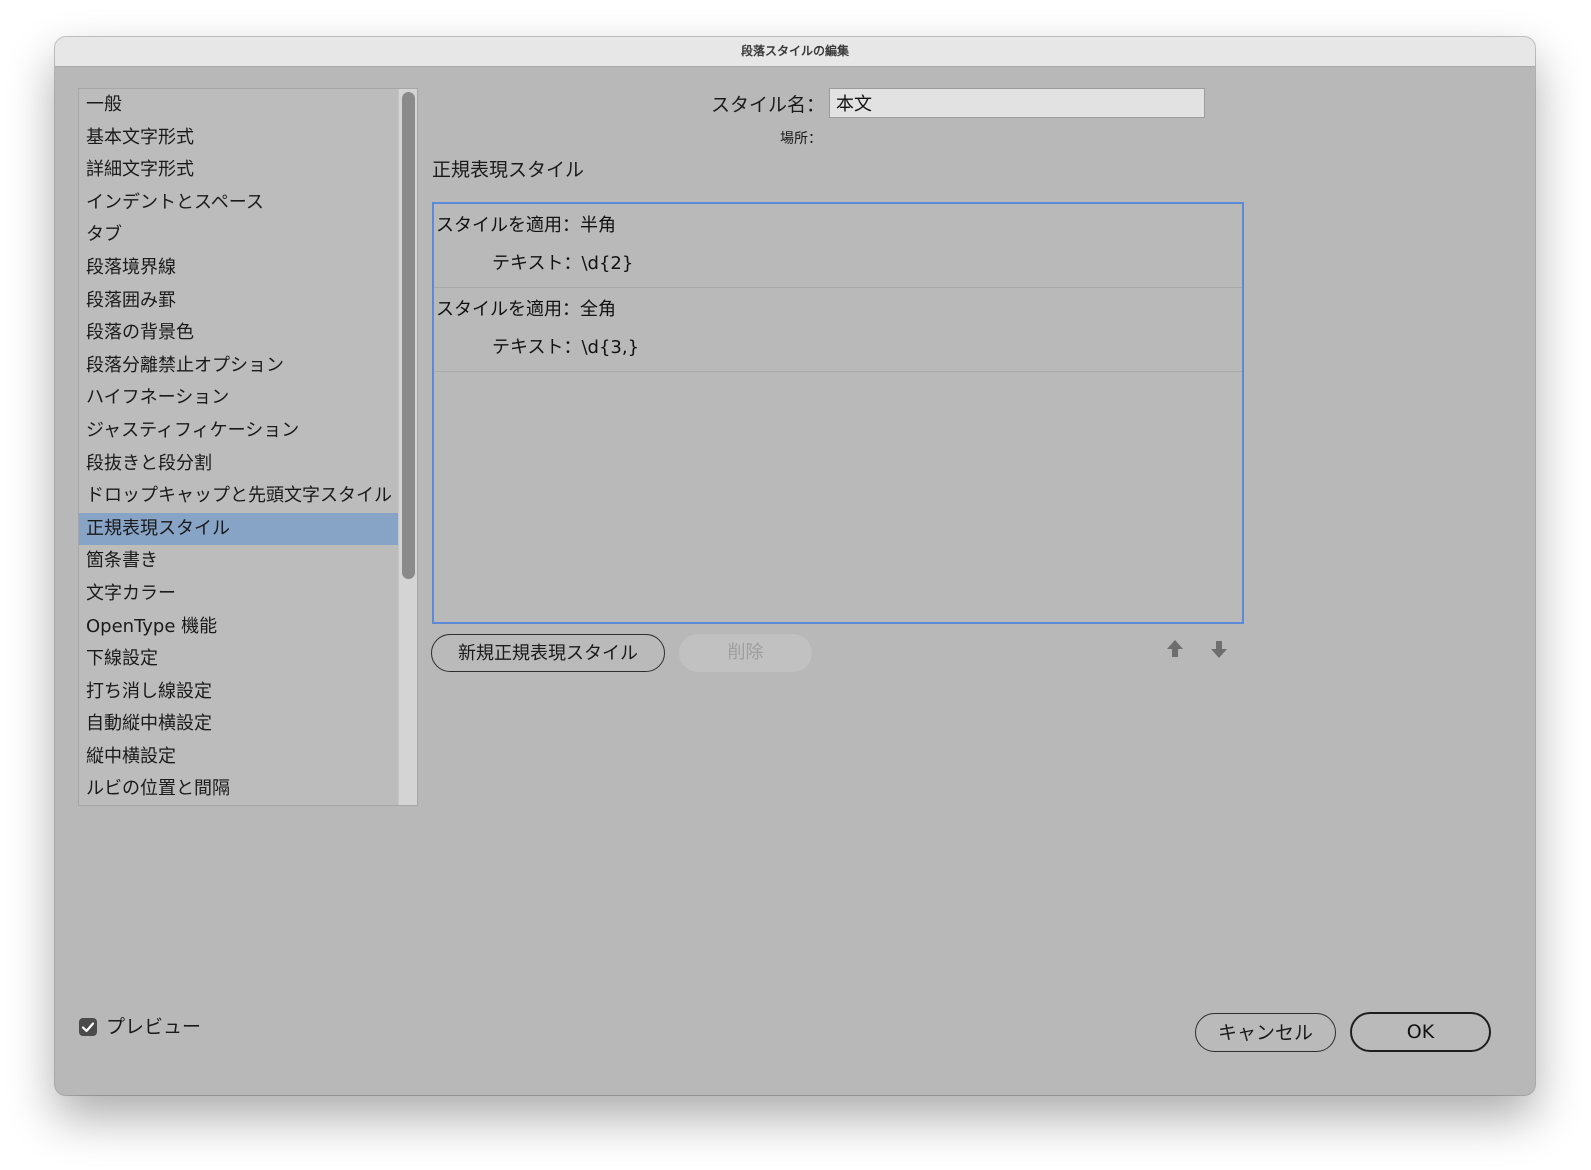 Image resolution: width=1591 pixels, height=1170 pixels. Describe the element at coordinates (1175, 649) in the screenshot. I see `arrow-up-icon` at that location.